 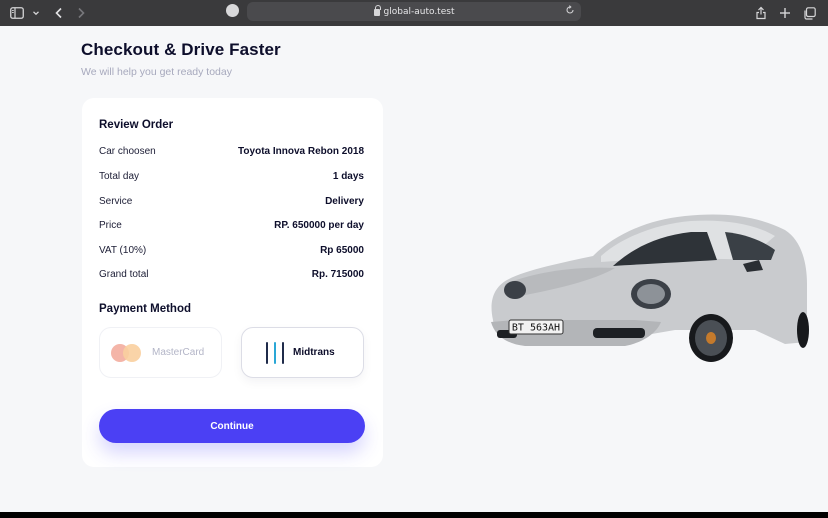 What do you see at coordinates (231, 225) in the screenshot?
I see `review-row-price: Price RP. 650000 per day` at bounding box center [231, 225].